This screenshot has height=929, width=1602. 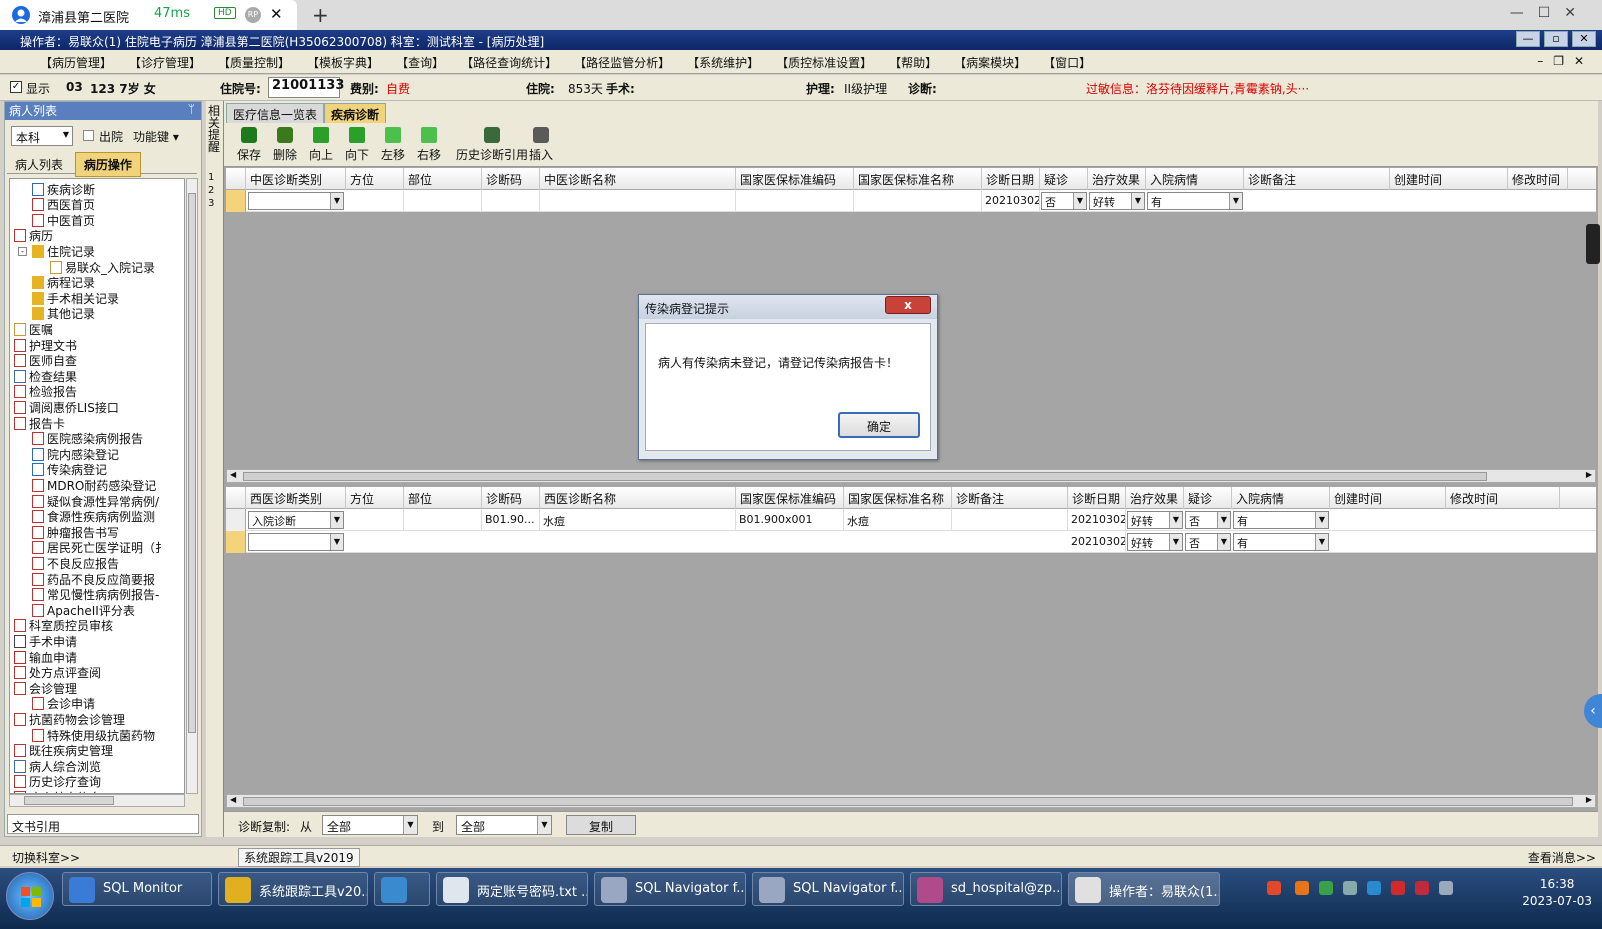 What do you see at coordinates (511, 201) in the screenshot?
I see `code-cell` at bounding box center [511, 201].